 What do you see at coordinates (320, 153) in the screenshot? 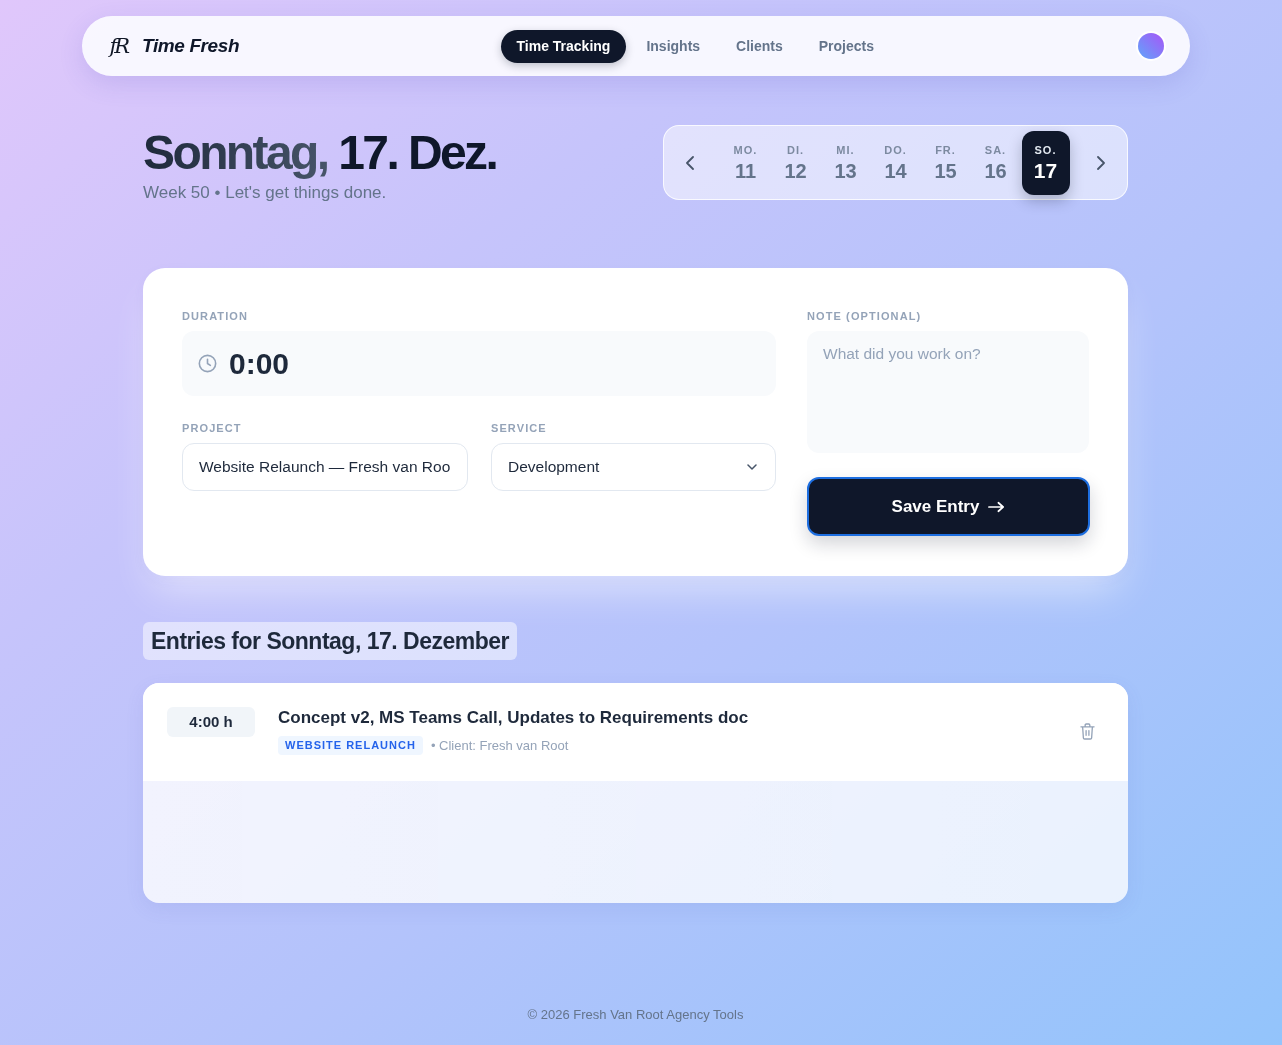
I see `page-title: Sonntag, 17. Dez.` at bounding box center [320, 153].